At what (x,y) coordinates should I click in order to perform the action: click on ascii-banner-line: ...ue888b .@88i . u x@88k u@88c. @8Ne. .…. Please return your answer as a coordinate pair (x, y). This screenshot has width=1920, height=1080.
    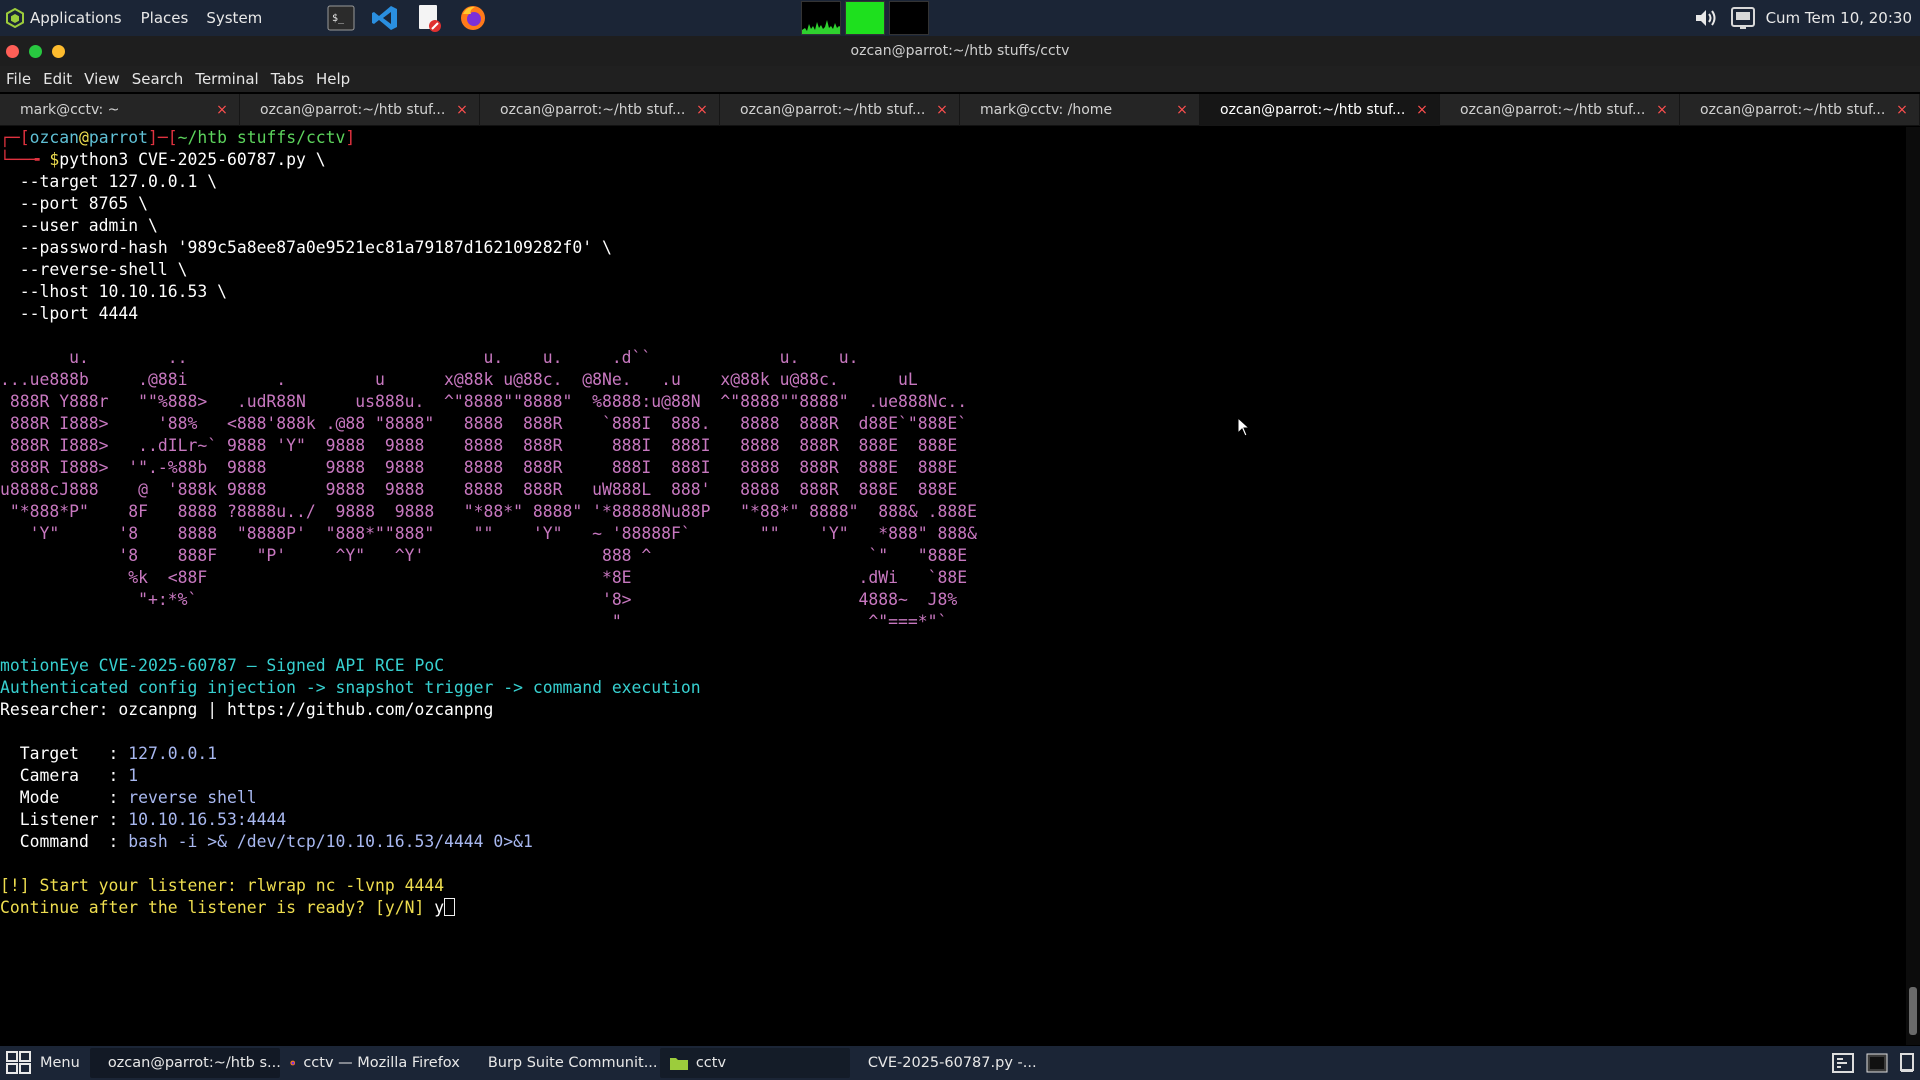
    Looking at the image, I should click on (459, 379).